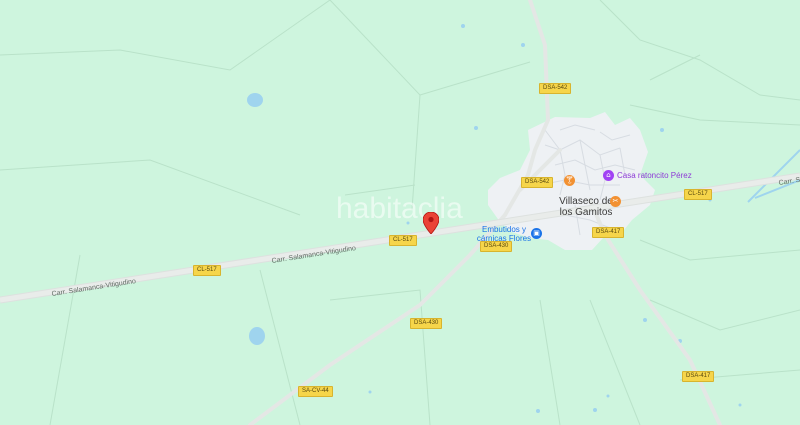 Image resolution: width=800 pixels, height=425 pixels. Describe the element at coordinates (698, 194) in the screenshot. I see `road-shield-cl-517-right: CL-517` at that location.